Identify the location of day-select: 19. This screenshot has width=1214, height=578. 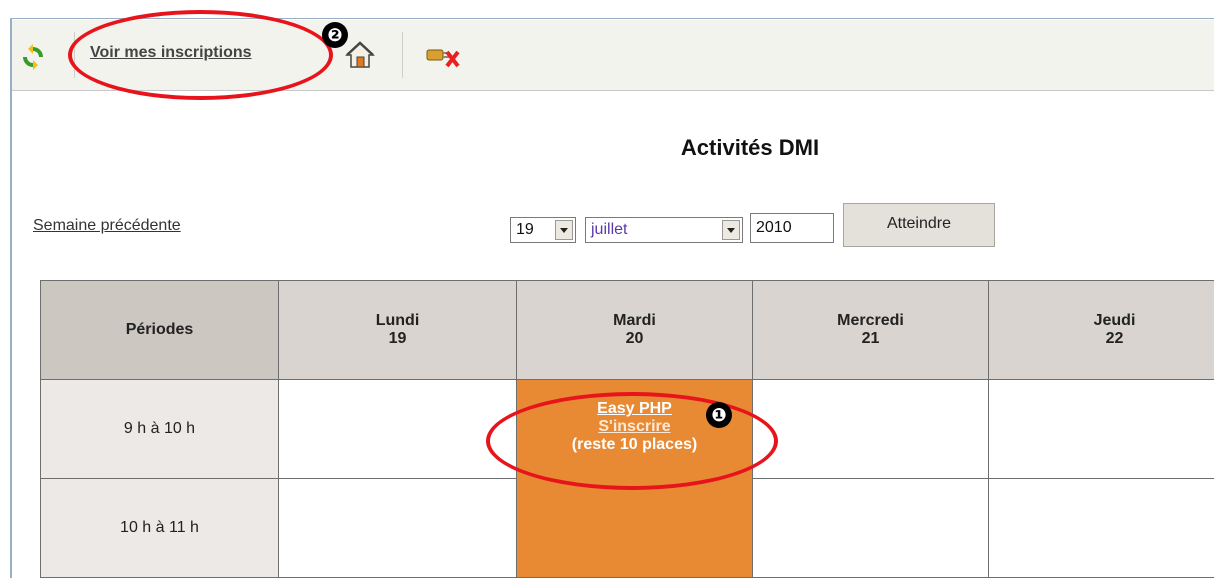
(543, 230).